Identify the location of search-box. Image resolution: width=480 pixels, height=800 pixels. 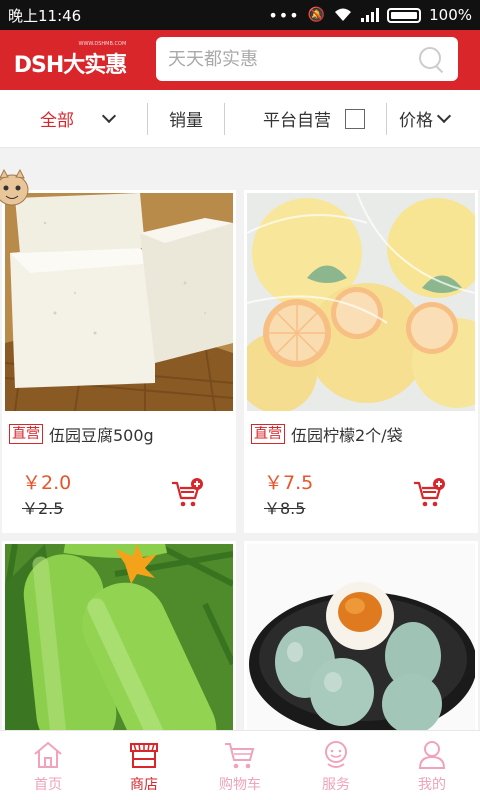
(307, 59).